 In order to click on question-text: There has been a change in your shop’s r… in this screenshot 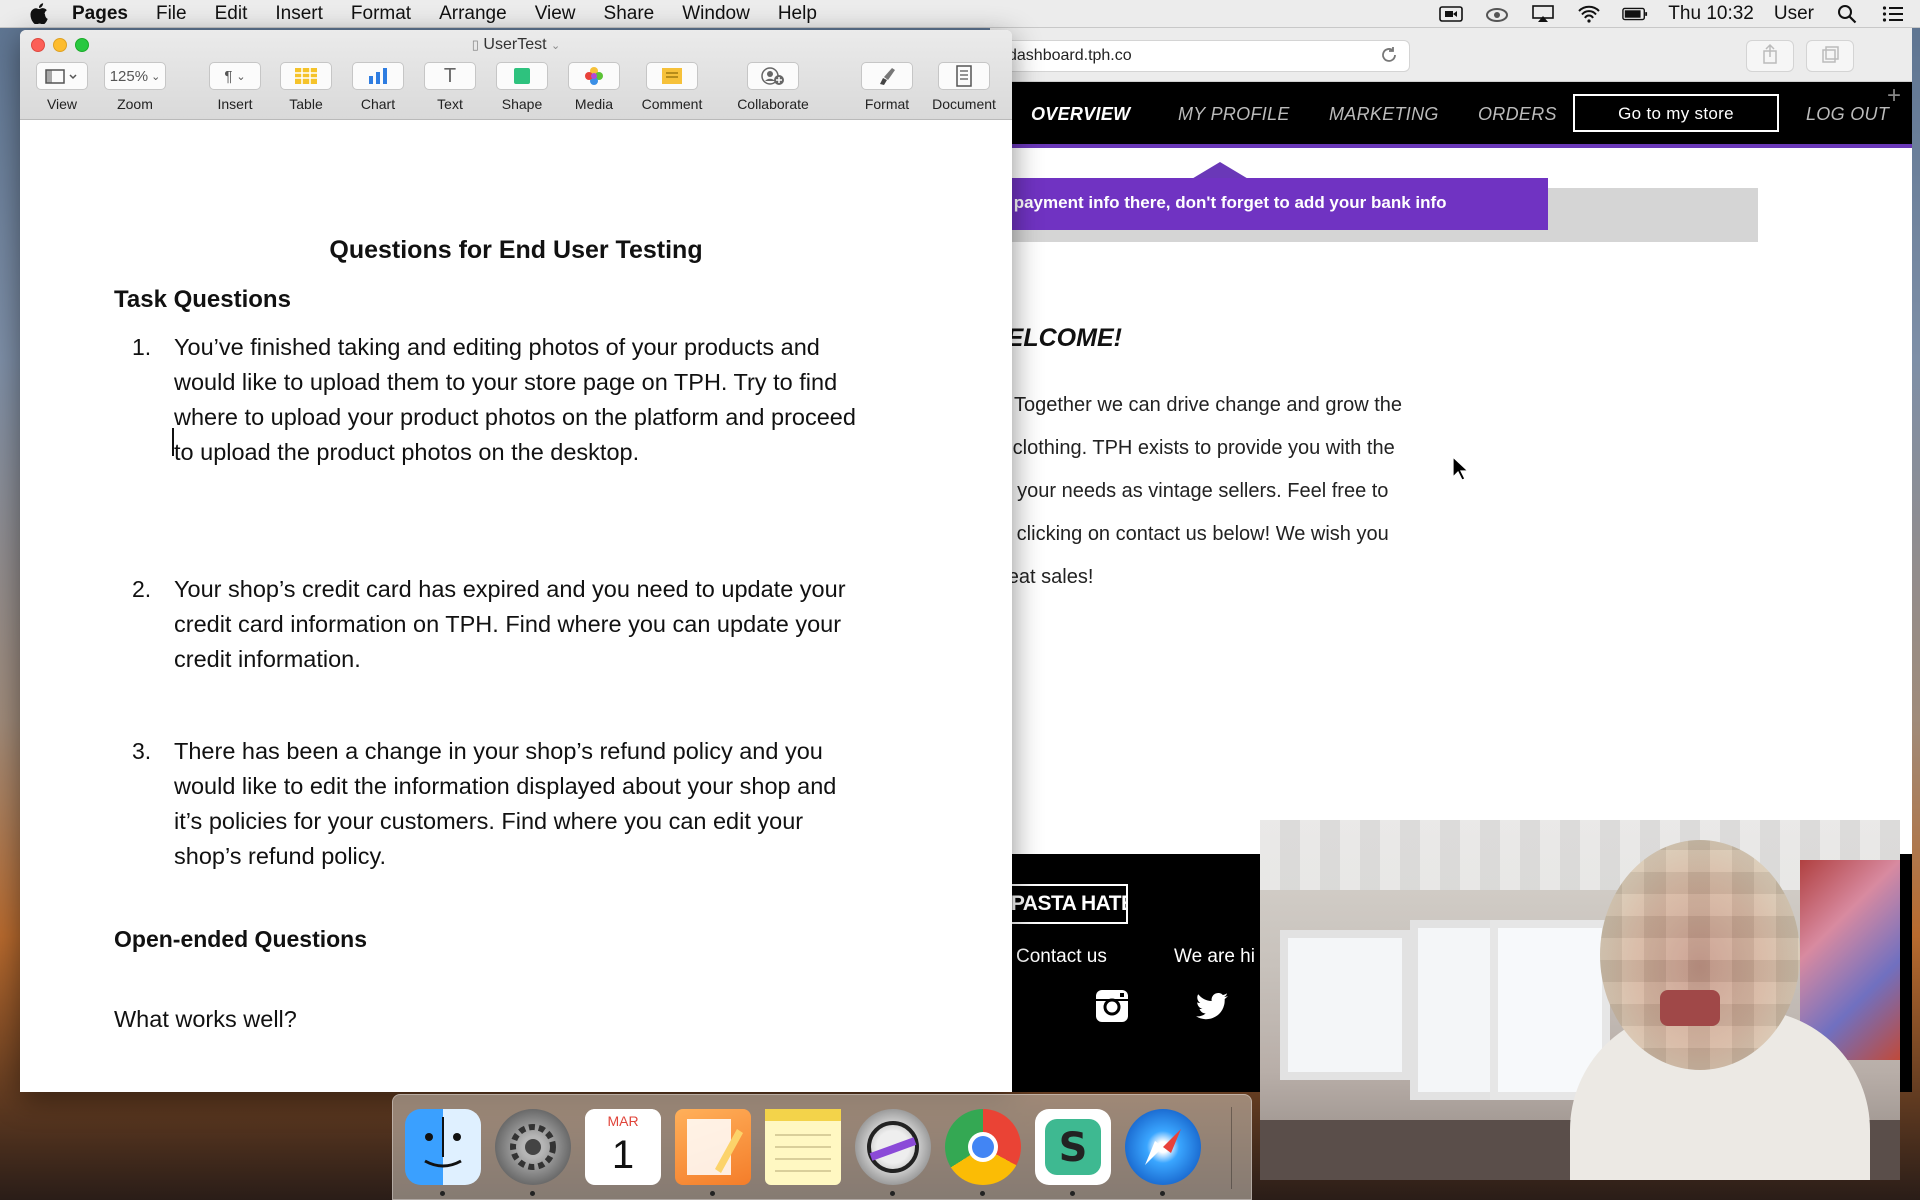, I will do `click(554, 804)`.